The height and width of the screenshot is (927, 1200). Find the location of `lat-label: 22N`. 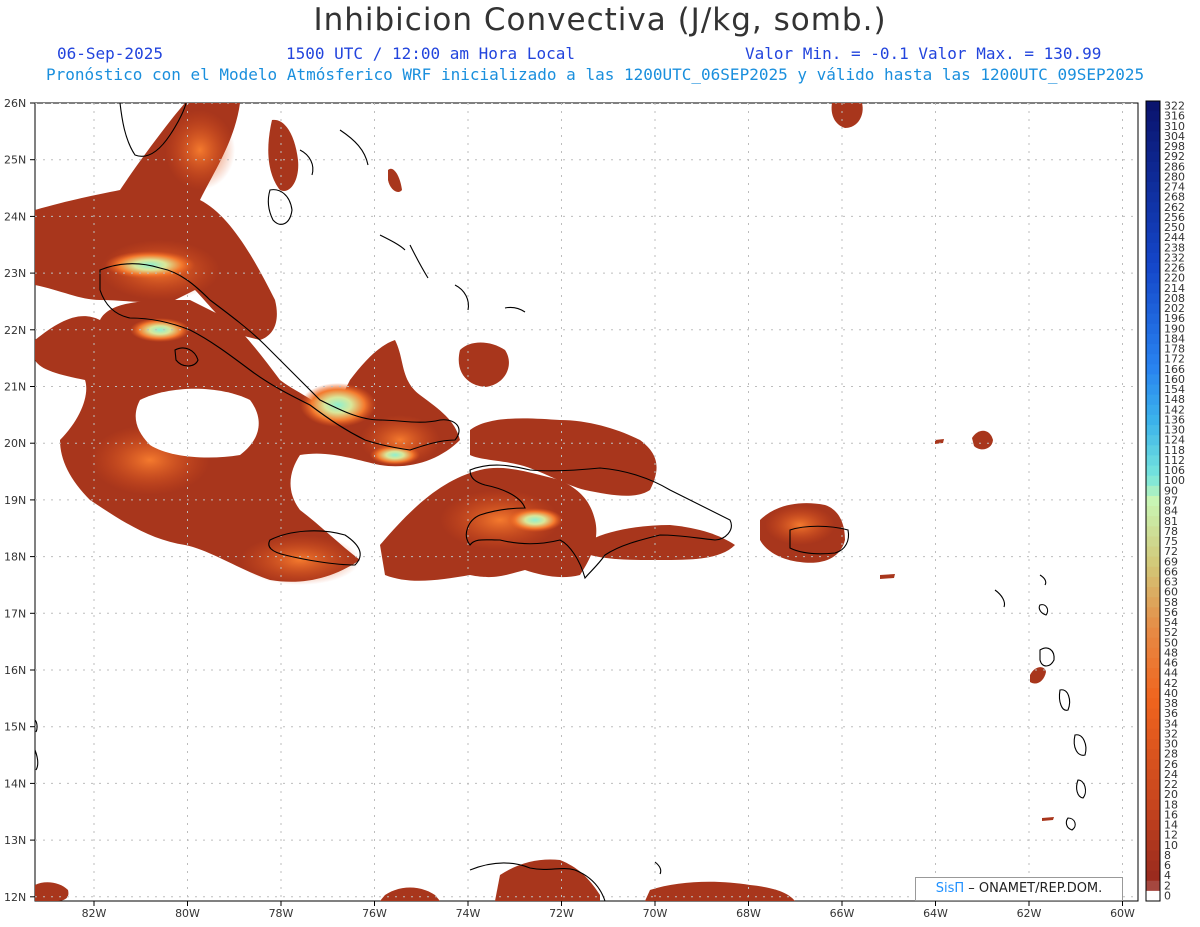

lat-label: 22N is located at coordinates (15, 330).